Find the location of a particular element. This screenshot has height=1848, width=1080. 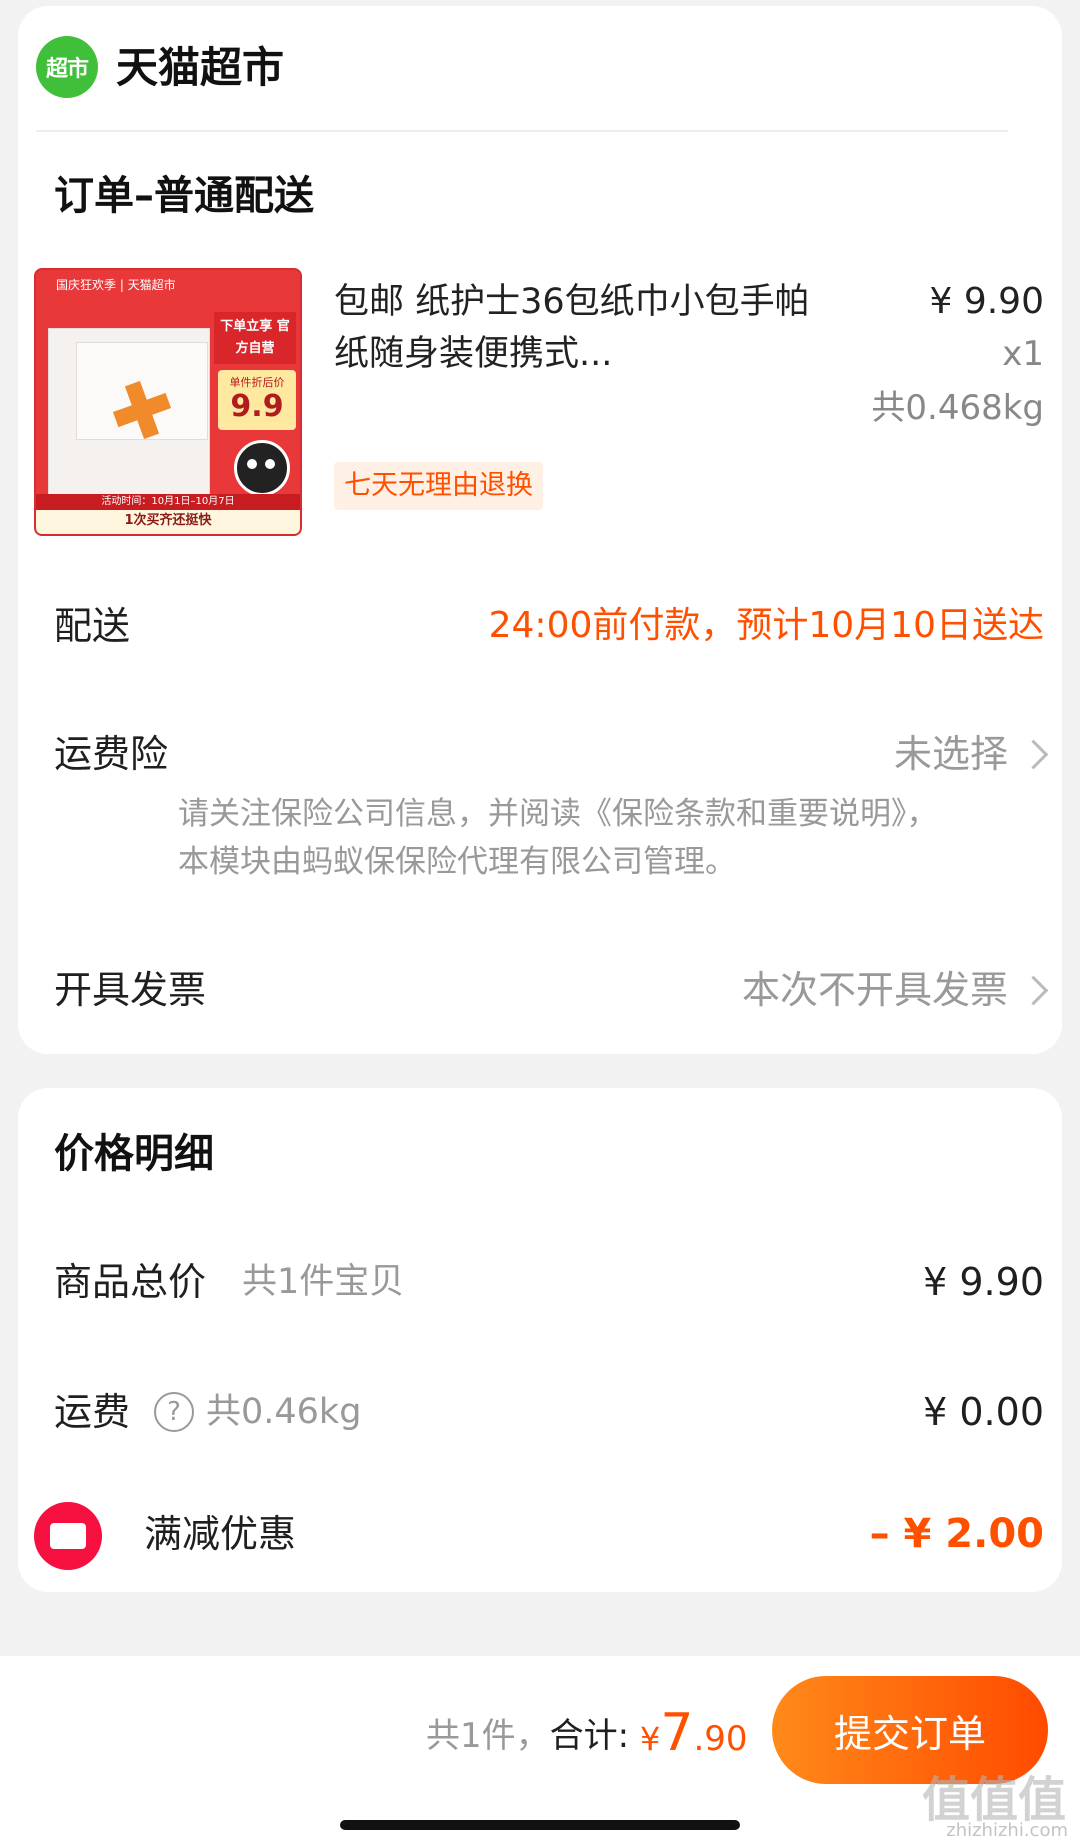

product-weight: 共0.468kg is located at coordinates (957, 408).